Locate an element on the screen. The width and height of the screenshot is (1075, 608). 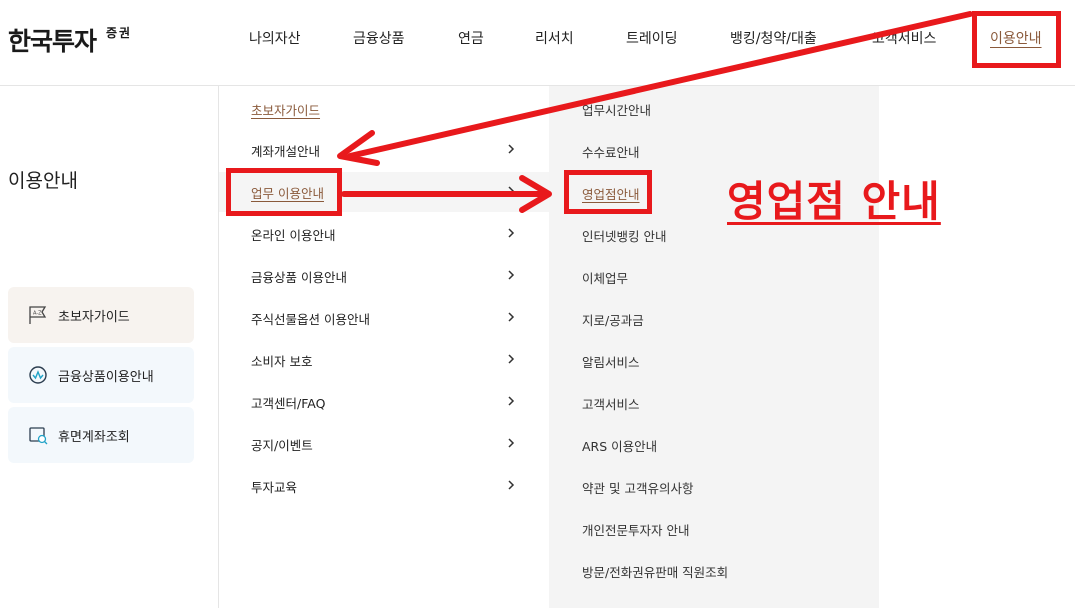
menu-item-notice-event: 공지/이벤트 is located at coordinates (384, 444).